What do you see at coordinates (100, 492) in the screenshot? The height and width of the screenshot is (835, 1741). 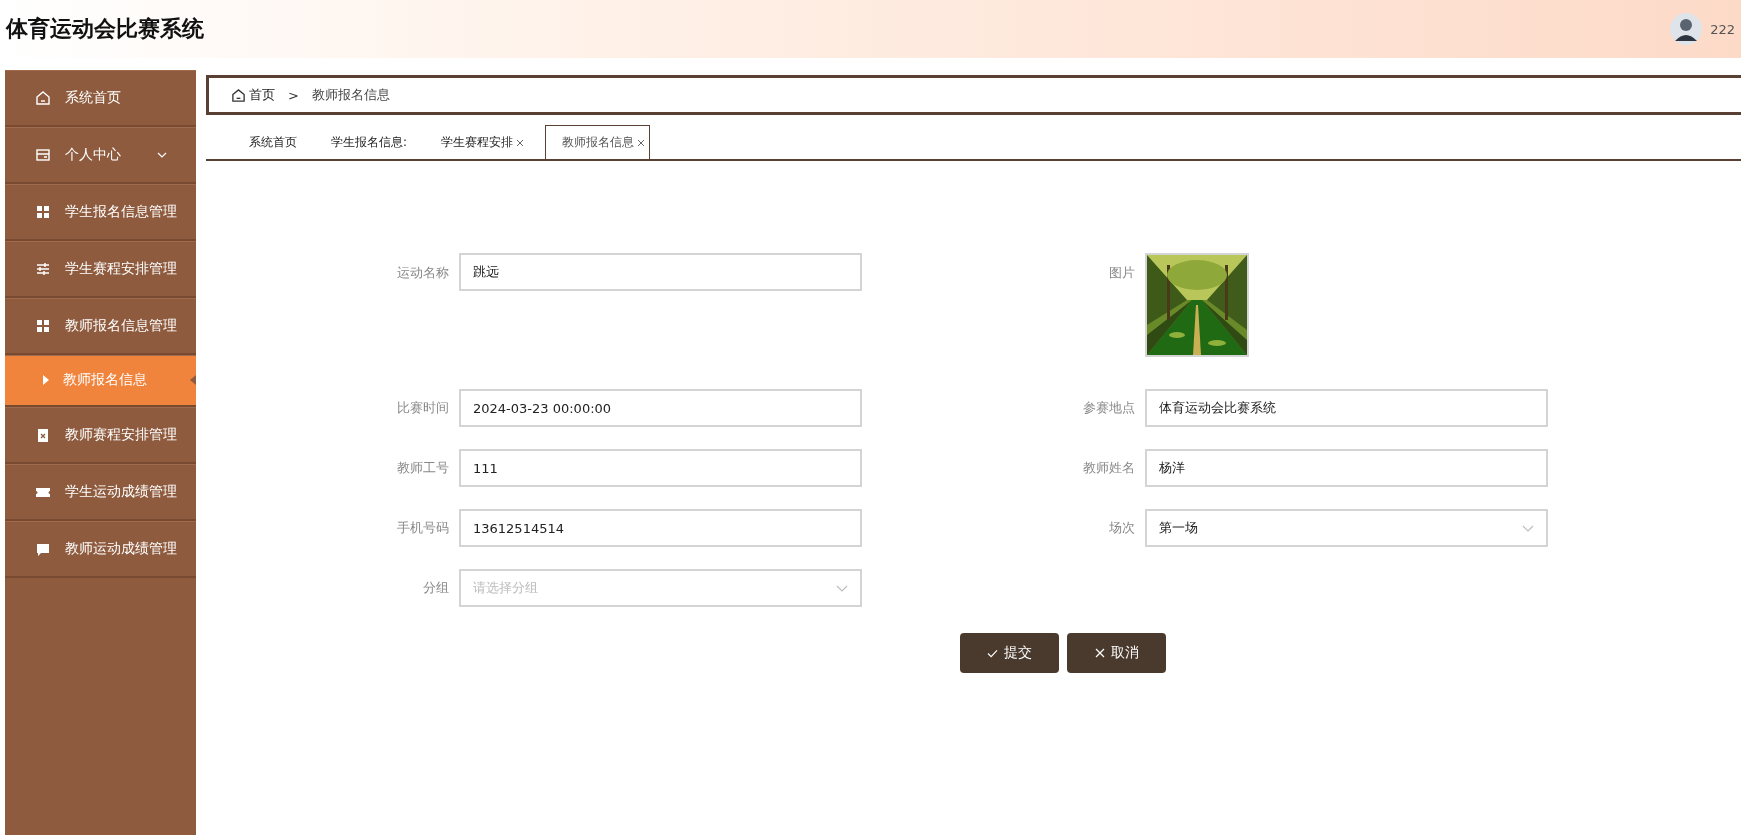 I see `sidebar-item: 学生运动成绩管理` at bounding box center [100, 492].